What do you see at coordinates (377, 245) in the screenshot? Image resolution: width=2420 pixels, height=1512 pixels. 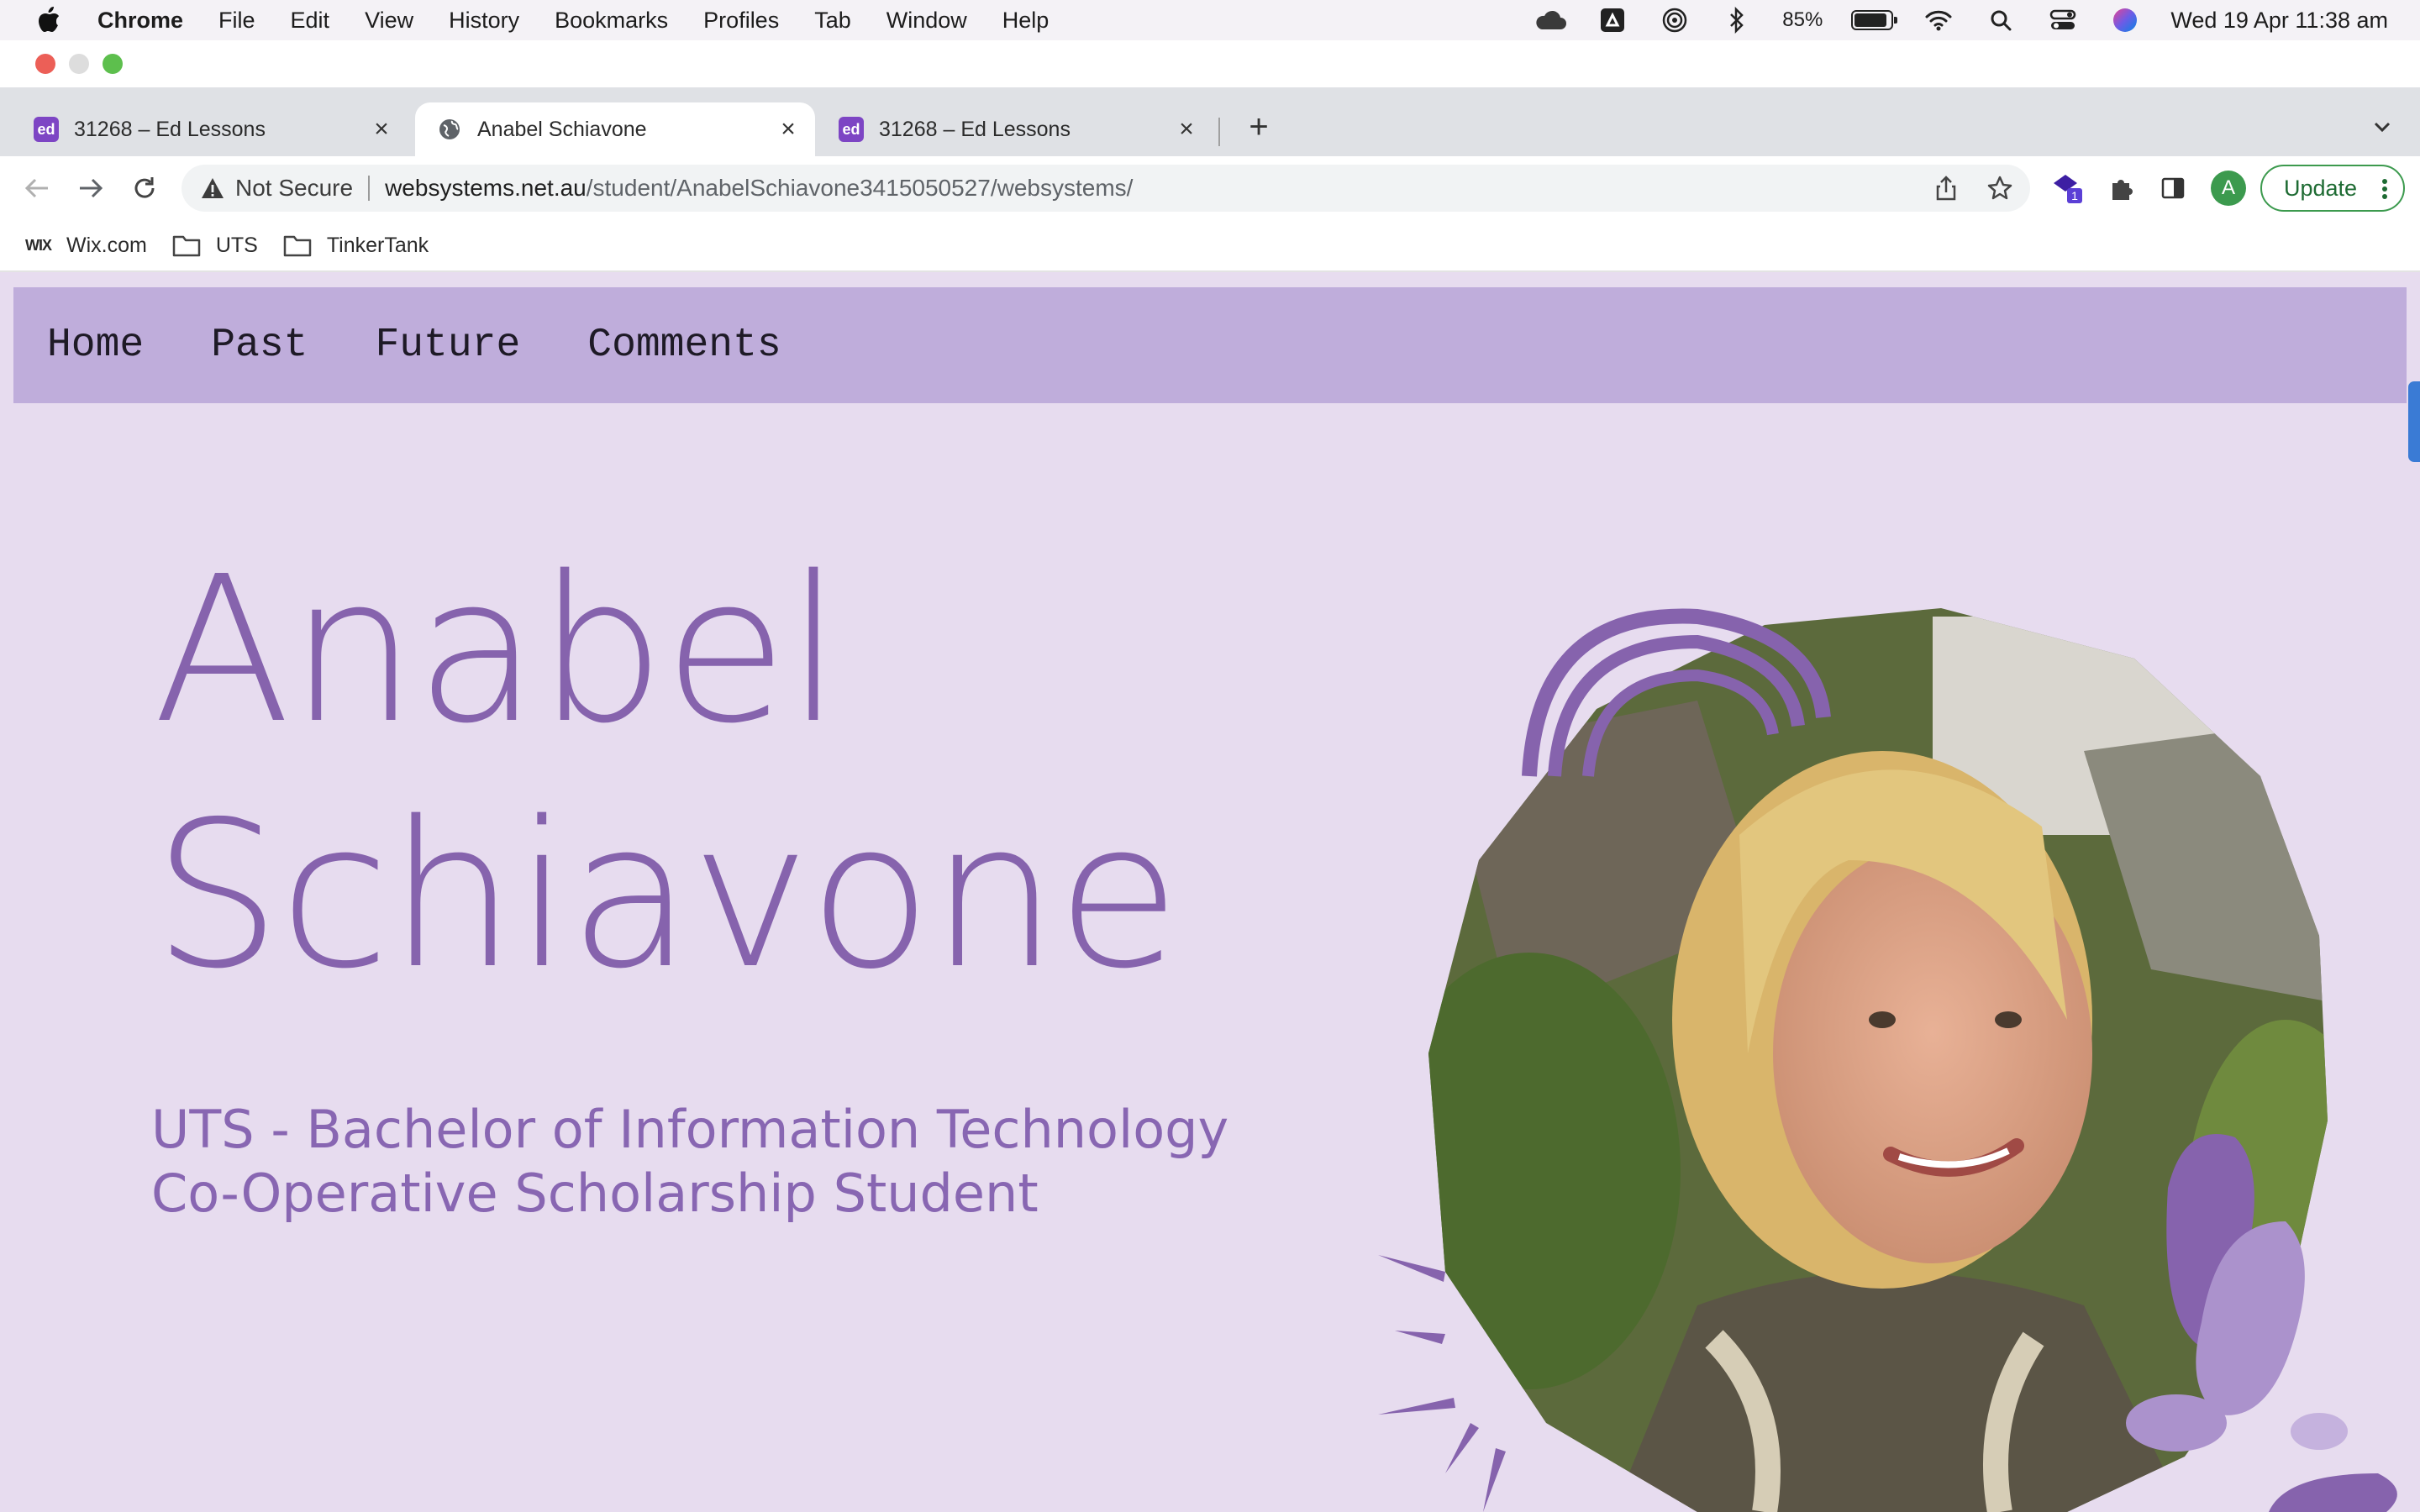 I see `bookmark-label: TinkerTank` at bounding box center [377, 245].